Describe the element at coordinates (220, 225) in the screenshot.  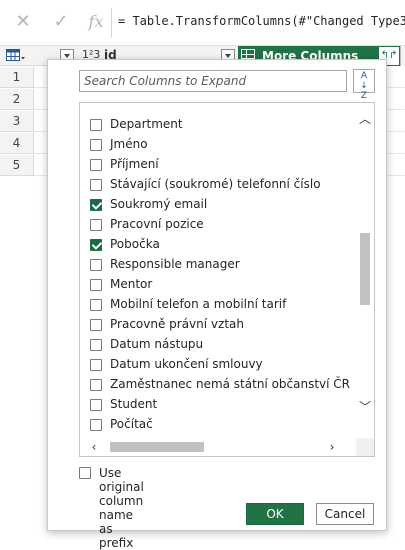
I see `column-option: Pracovní pozice` at that location.